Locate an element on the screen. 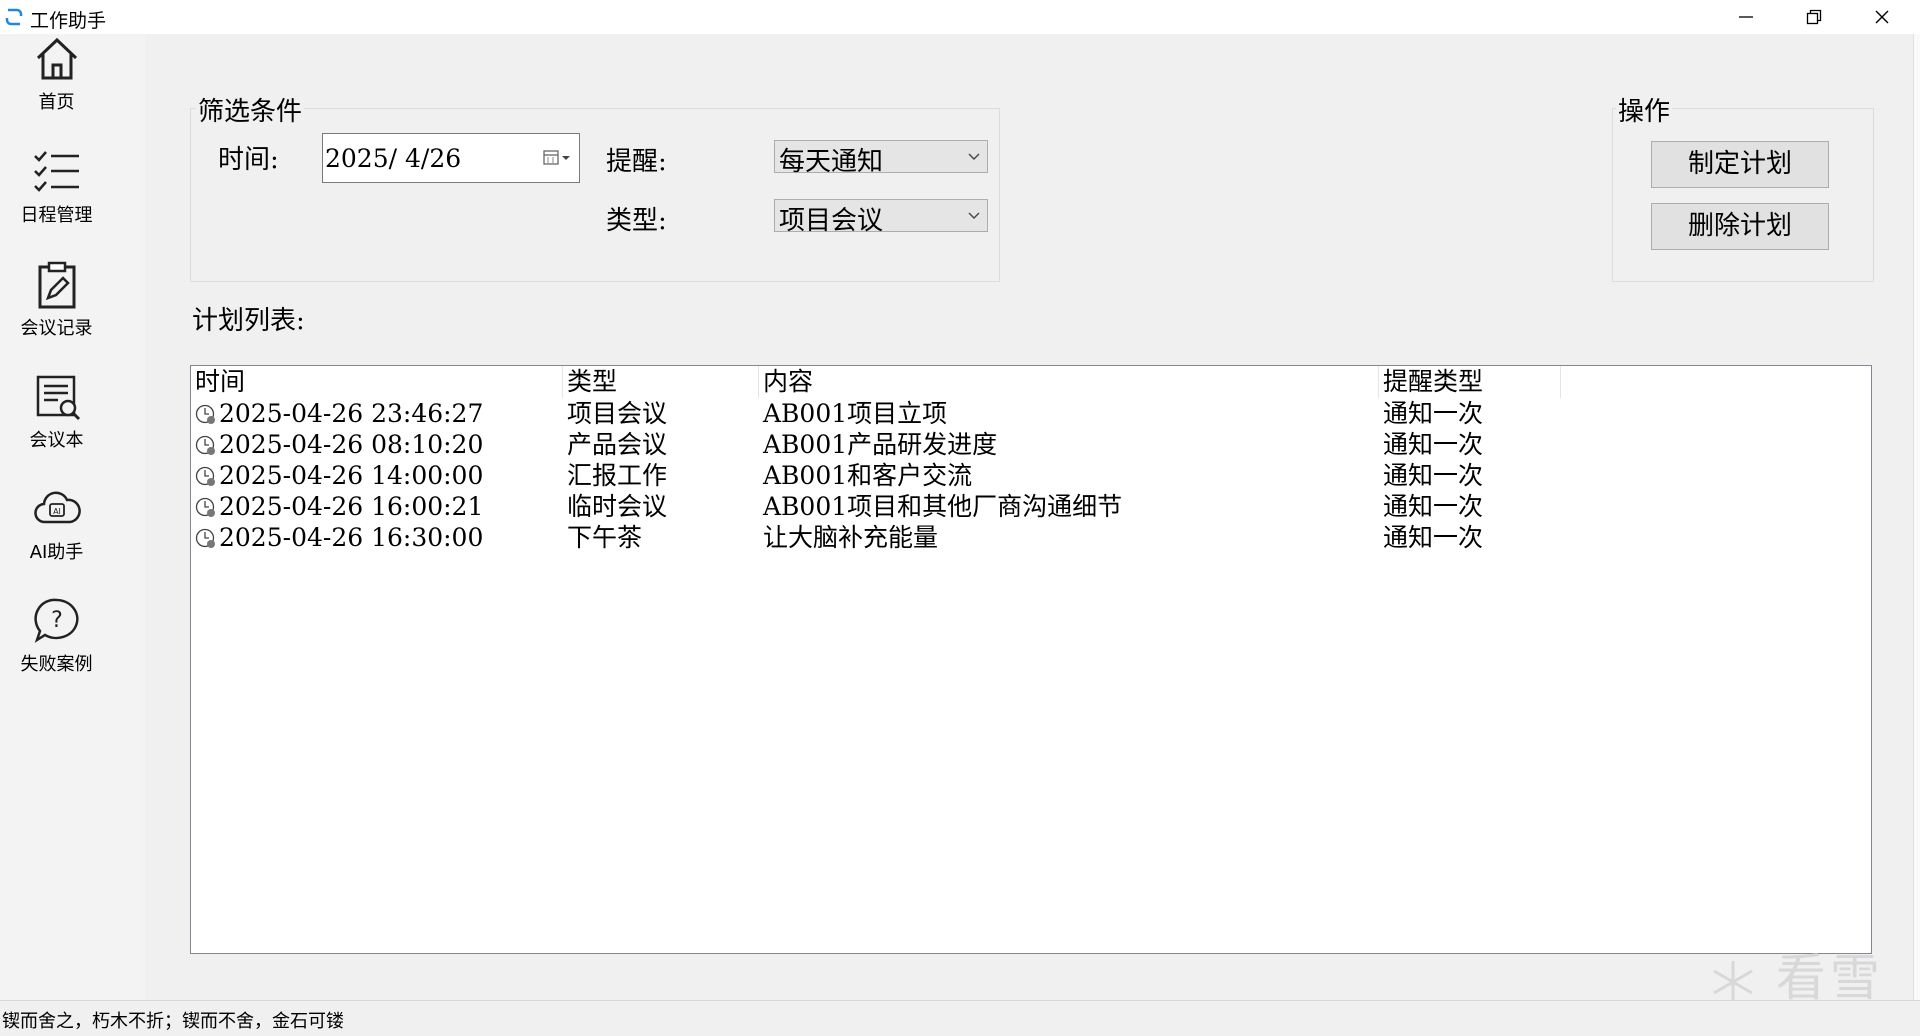 This screenshot has height=1036, width=1920. watermark-text: 看雪 is located at coordinates (1829, 978).